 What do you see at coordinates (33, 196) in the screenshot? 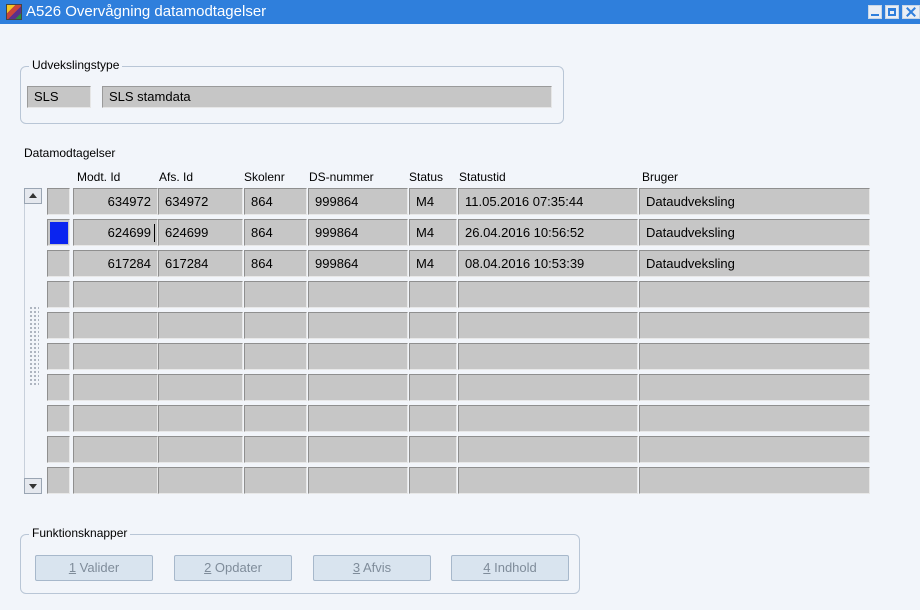
I see `scroll-up-icon` at bounding box center [33, 196].